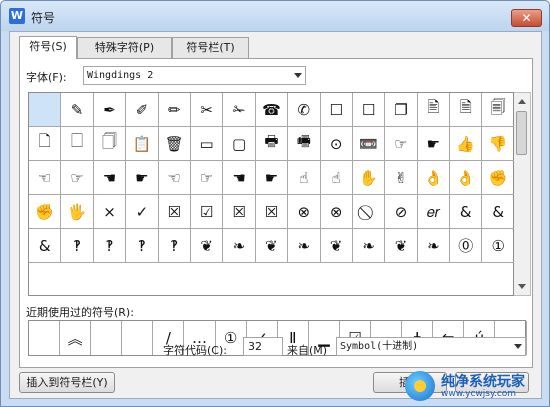  I want to click on symbol-cell: ✆, so click(304, 110).